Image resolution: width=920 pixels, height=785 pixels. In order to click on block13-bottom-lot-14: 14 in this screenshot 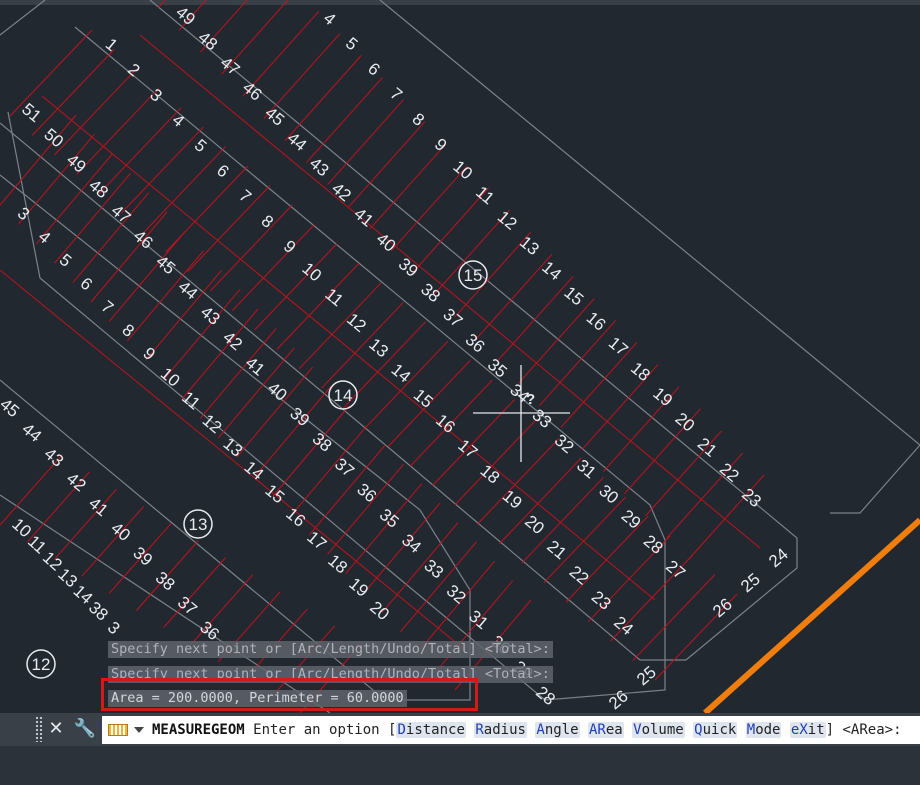, I will do `click(254, 470)`.